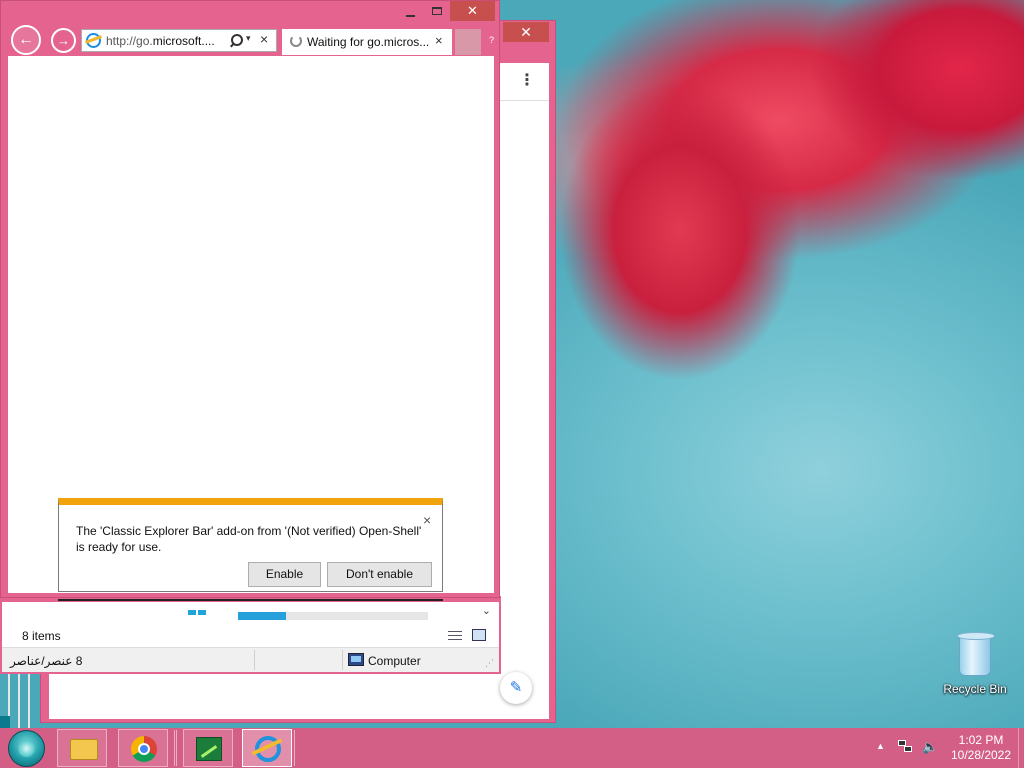  Describe the element at coordinates (439, 40) in the screenshot. I see `tab-close-icon: ×` at that location.